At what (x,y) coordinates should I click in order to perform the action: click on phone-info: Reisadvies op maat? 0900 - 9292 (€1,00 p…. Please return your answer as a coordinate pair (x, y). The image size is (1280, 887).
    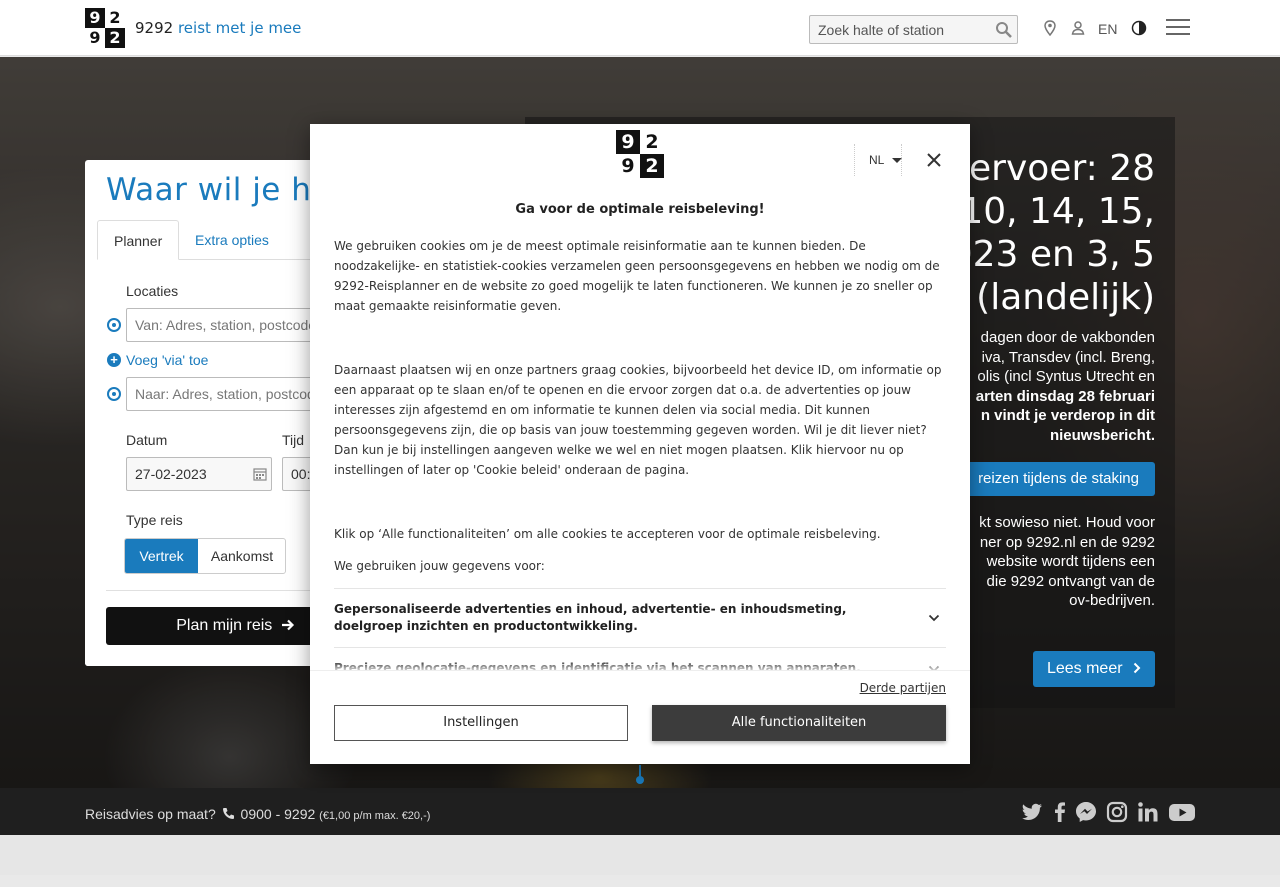
    Looking at the image, I should click on (257, 814).